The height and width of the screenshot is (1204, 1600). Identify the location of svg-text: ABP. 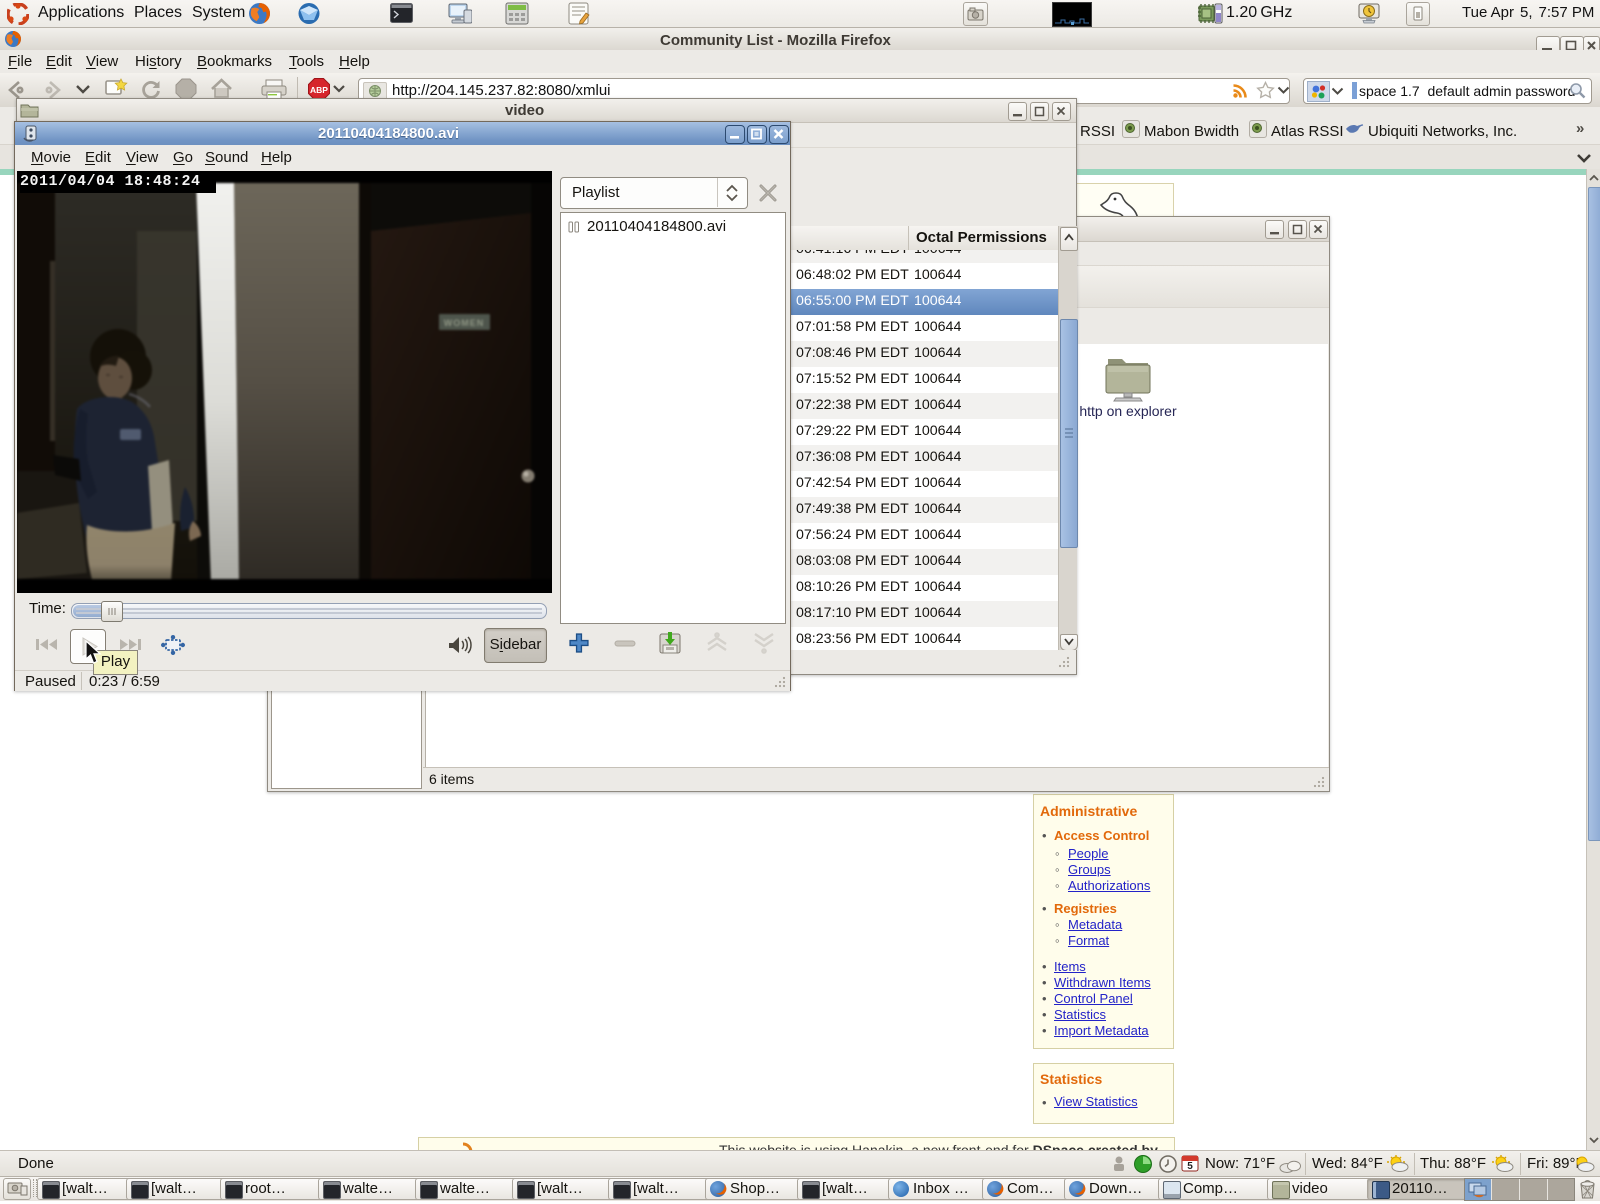
(319, 90).